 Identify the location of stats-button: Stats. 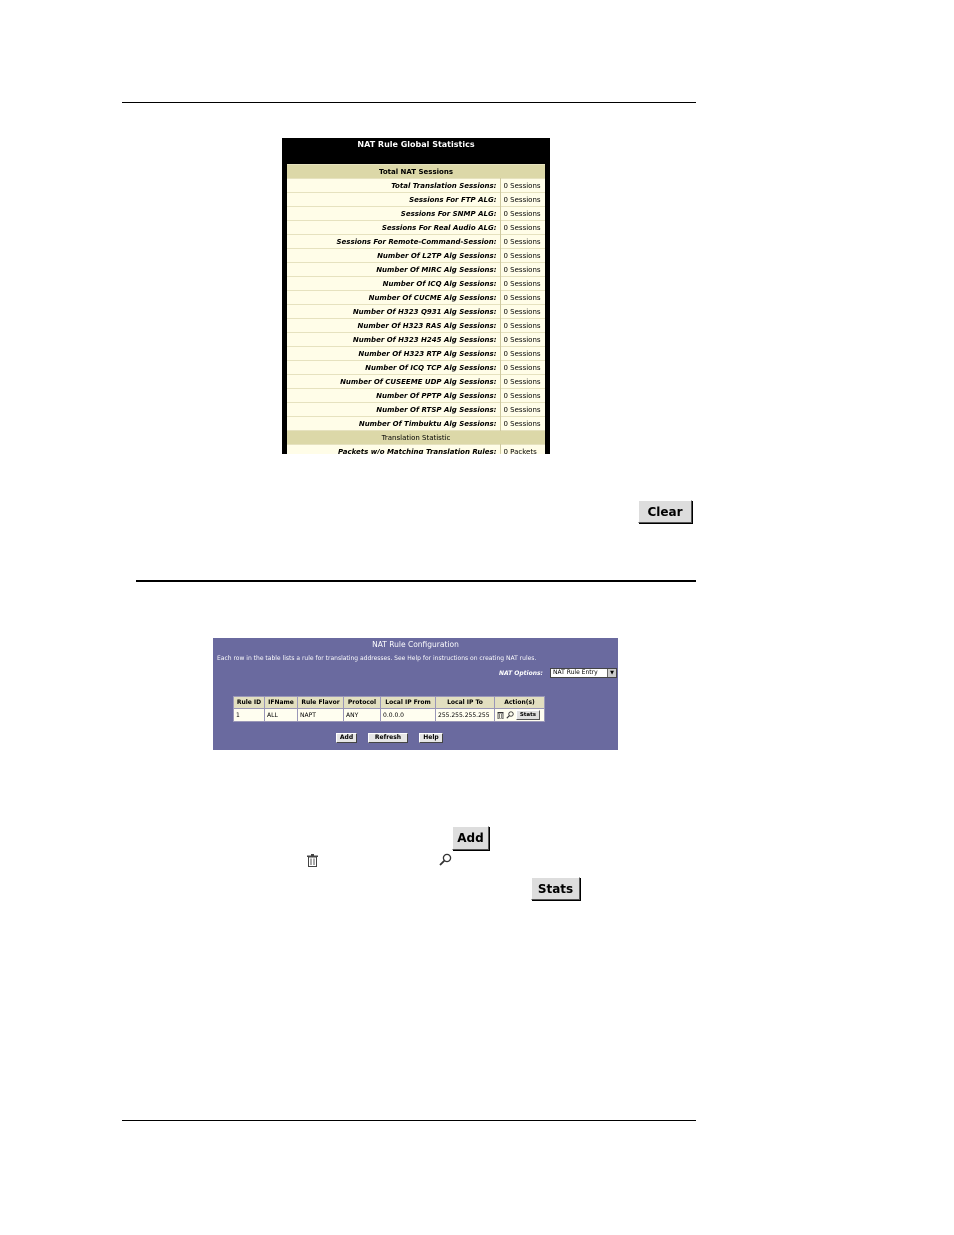
(528, 715).